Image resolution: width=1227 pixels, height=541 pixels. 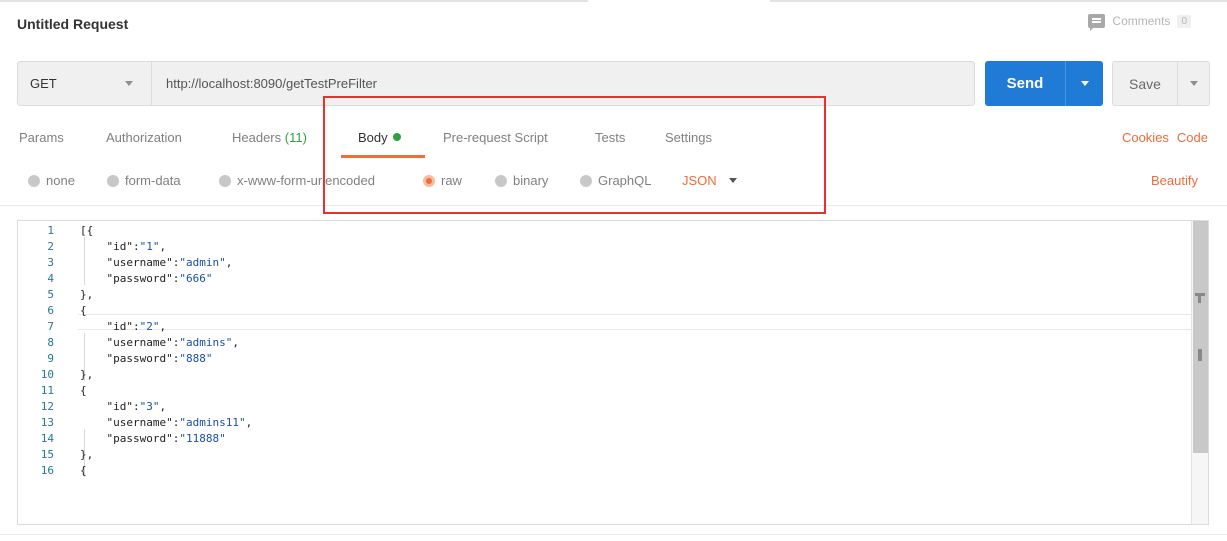 I want to click on line-code: "password":"888", so click(x=146, y=358).